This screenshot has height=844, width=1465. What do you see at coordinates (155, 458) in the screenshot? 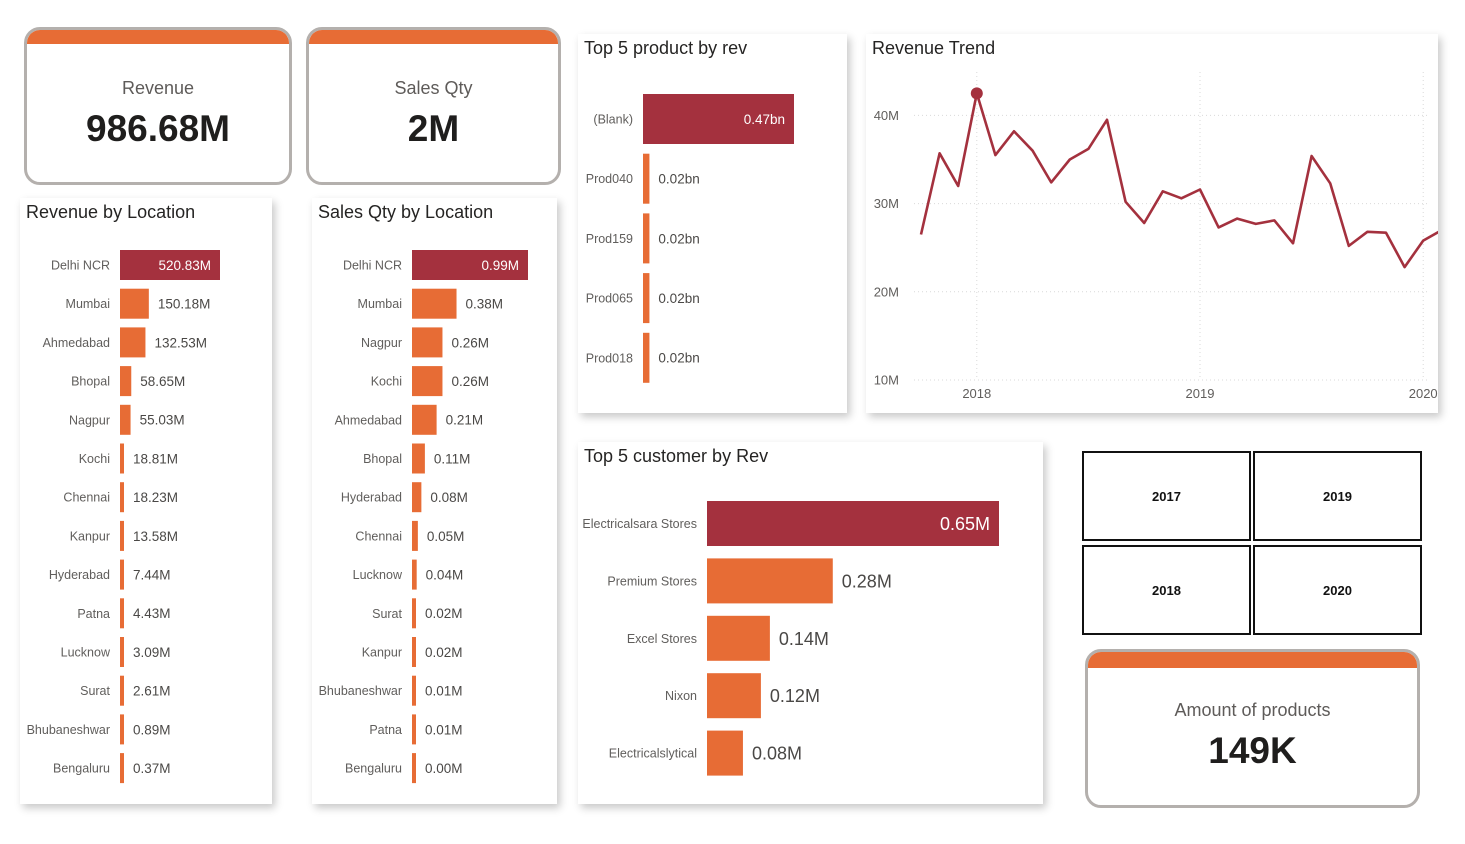
I see `data-label: 18.81M` at bounding box center [155, 458].